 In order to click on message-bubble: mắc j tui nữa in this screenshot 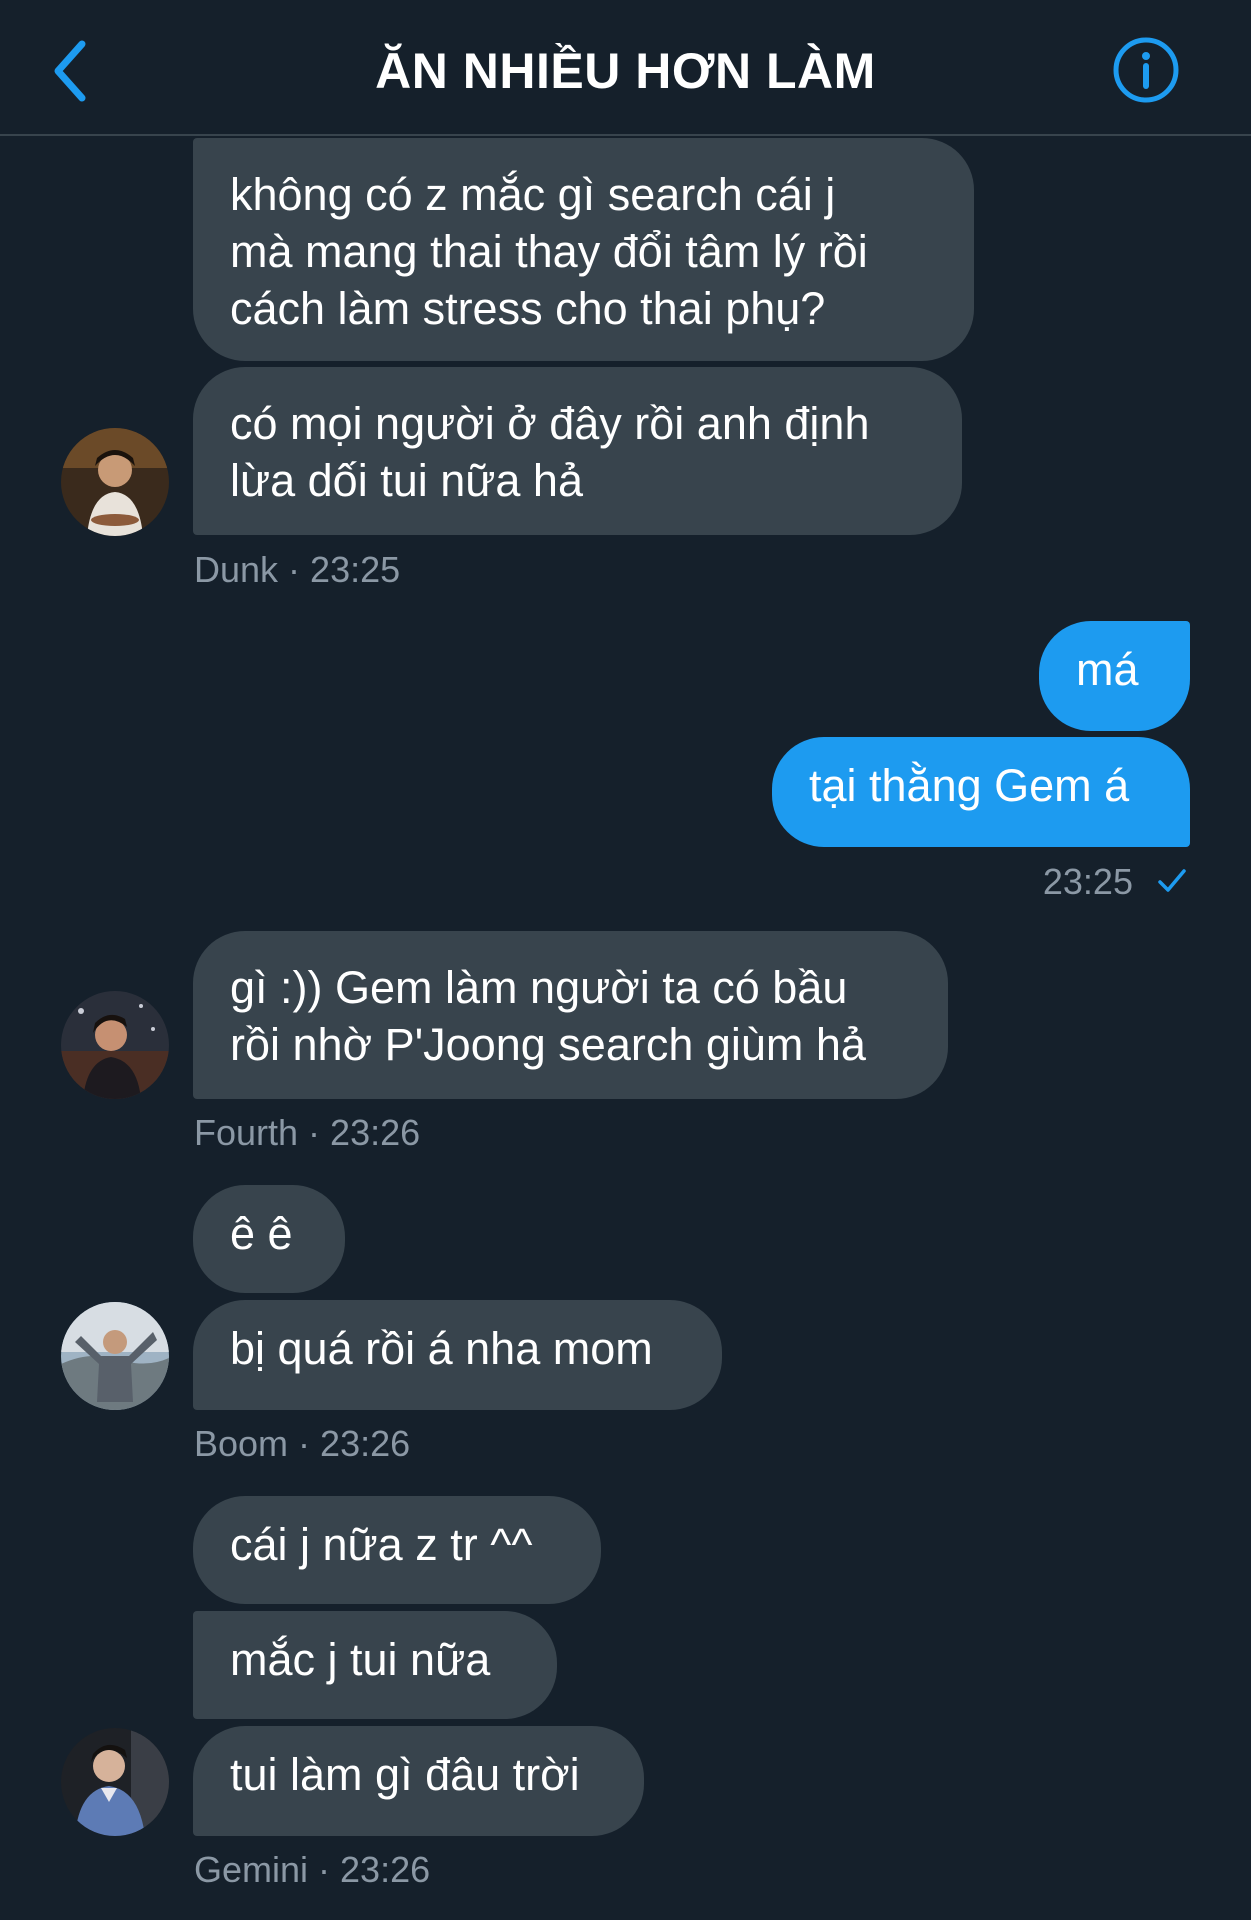, I will do `click(375, 1665)`.